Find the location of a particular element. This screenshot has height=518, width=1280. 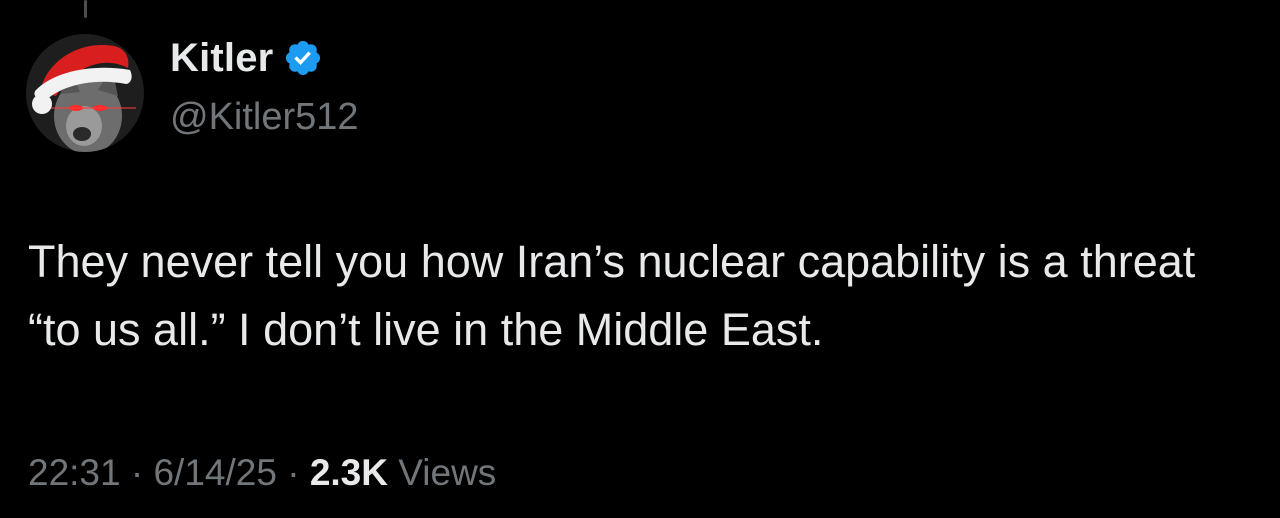

tweet-date: 6/14/25 is located at coordinates (214, 472).